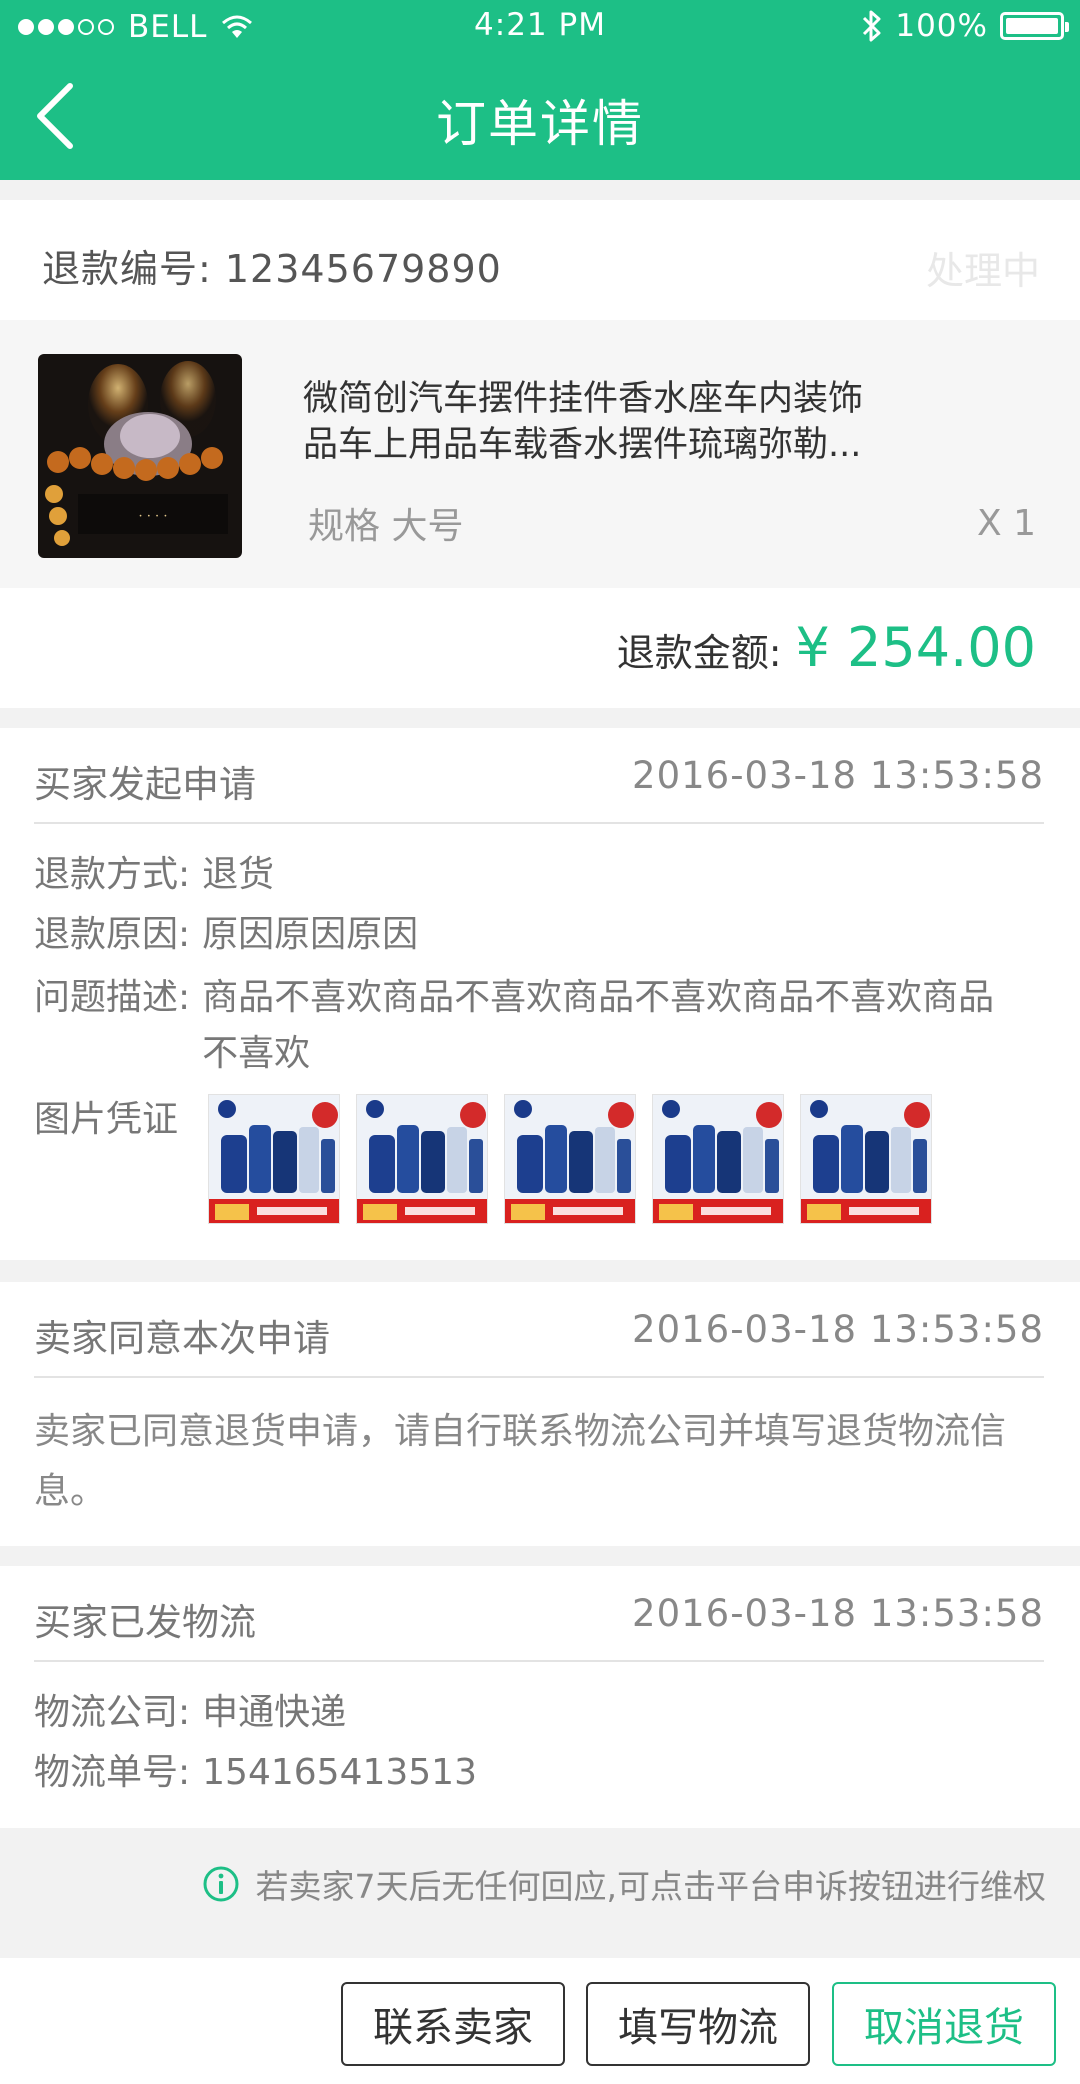 The image size is (1080, 2084). Describe the element at coordinates (944, 2024) in the screenshot. I see `cancel-return-button: 取消退货` at that location.